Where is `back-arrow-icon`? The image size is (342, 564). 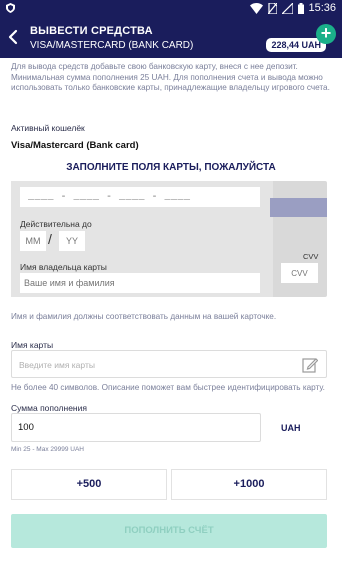
back-arrow-icon is located at coordinates (13, 37).